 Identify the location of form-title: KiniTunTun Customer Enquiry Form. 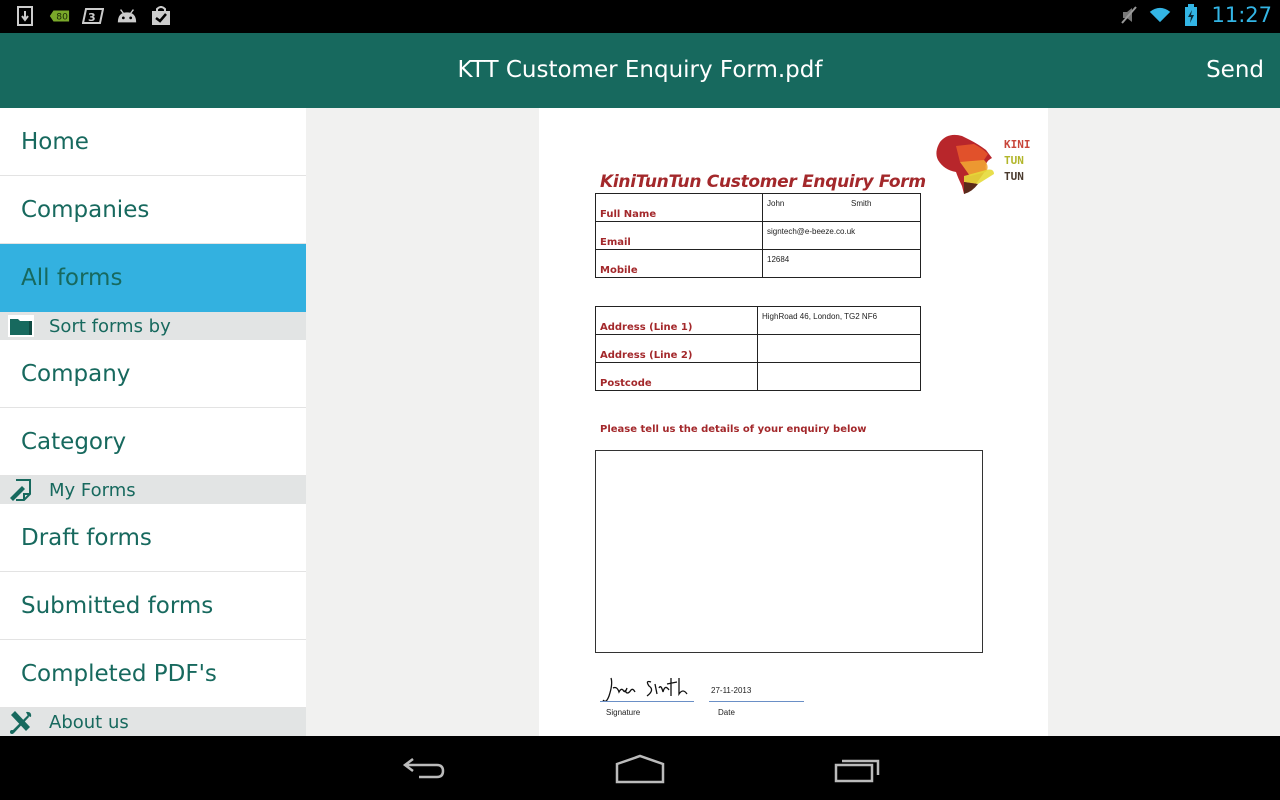
(763, 182).